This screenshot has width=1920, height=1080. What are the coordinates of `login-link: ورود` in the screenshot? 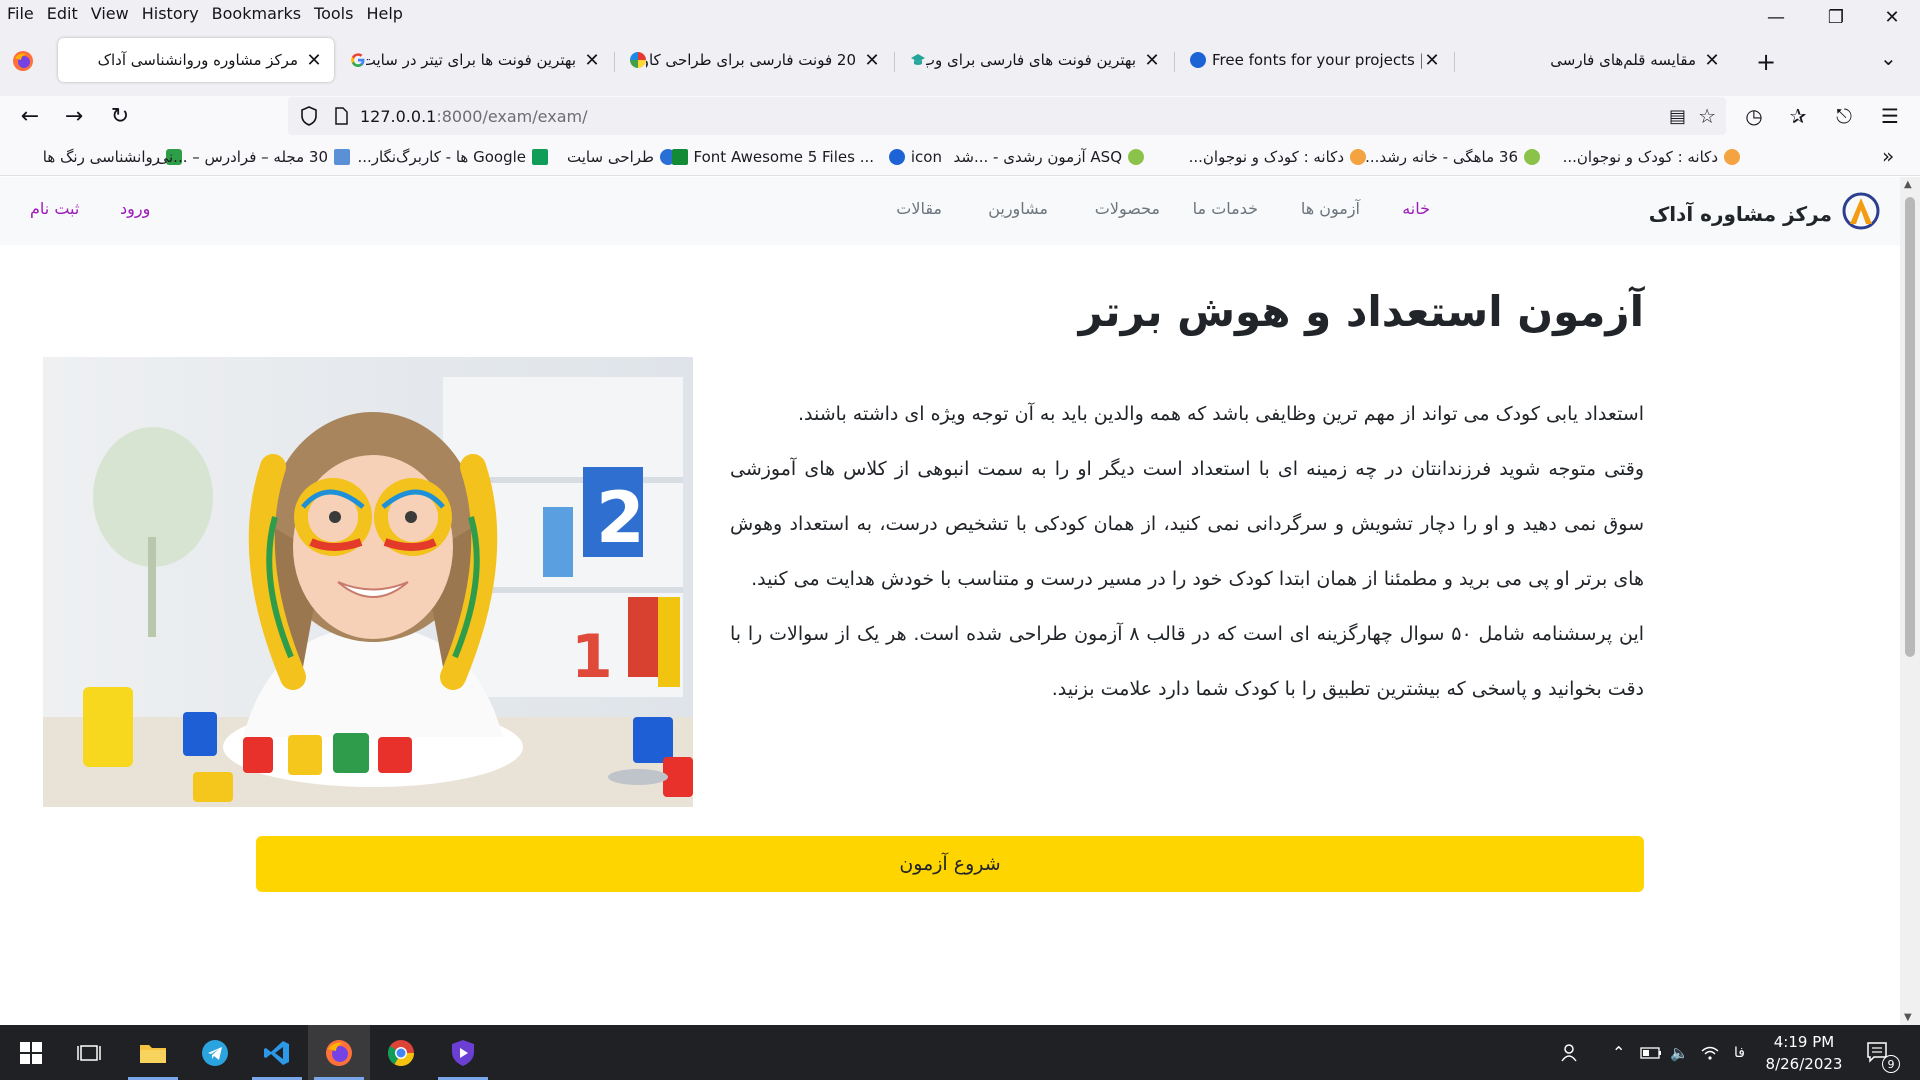 It's located at (135, 208).